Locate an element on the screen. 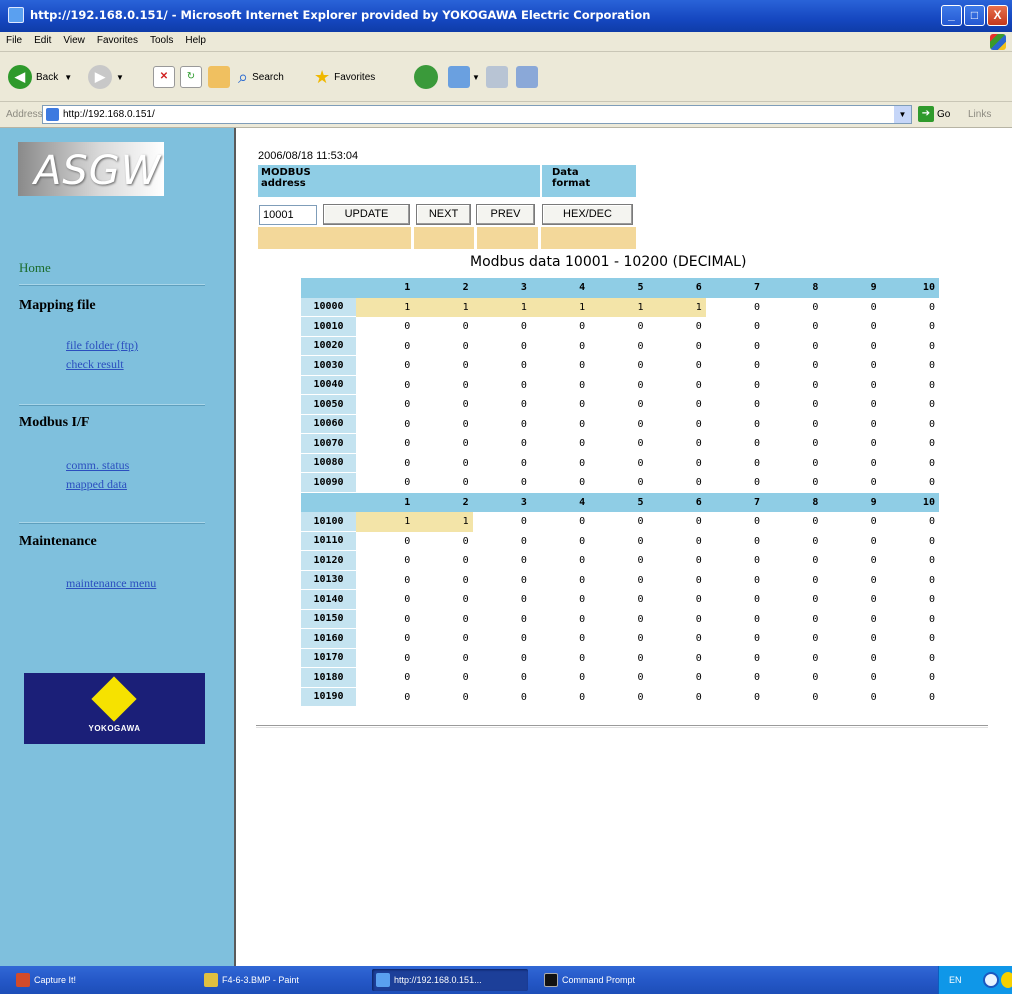  task-paint: F4-6-3.BMP - Paint is located at coordinates (280, 980).